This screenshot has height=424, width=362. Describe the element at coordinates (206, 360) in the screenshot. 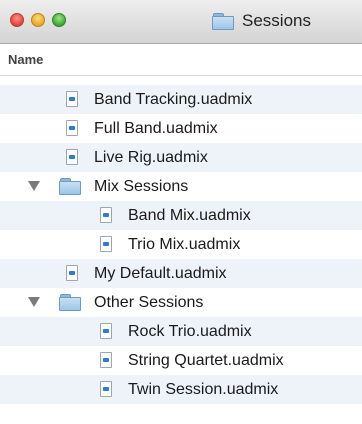

I see `file-label: String Quartet.uadmix` at that location.